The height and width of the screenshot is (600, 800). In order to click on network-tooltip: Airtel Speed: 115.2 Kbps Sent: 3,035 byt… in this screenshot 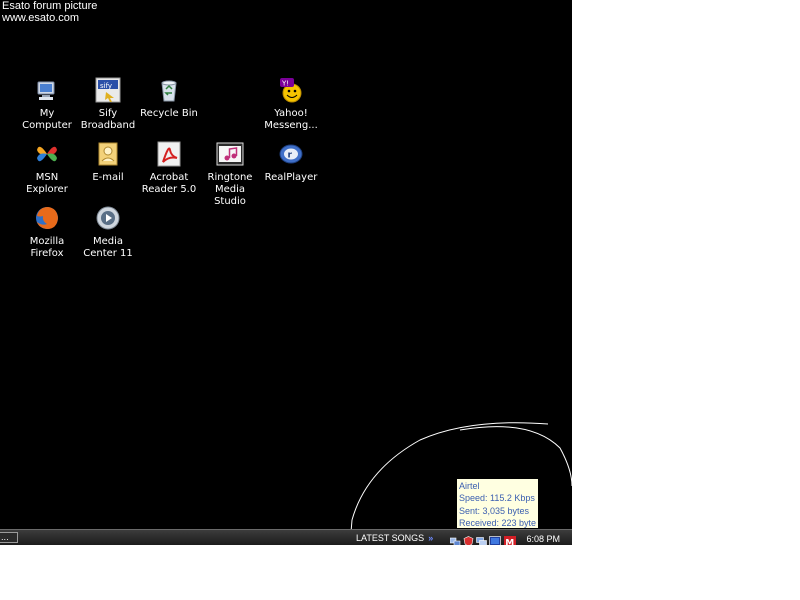, I will do `click(497, 503)`.